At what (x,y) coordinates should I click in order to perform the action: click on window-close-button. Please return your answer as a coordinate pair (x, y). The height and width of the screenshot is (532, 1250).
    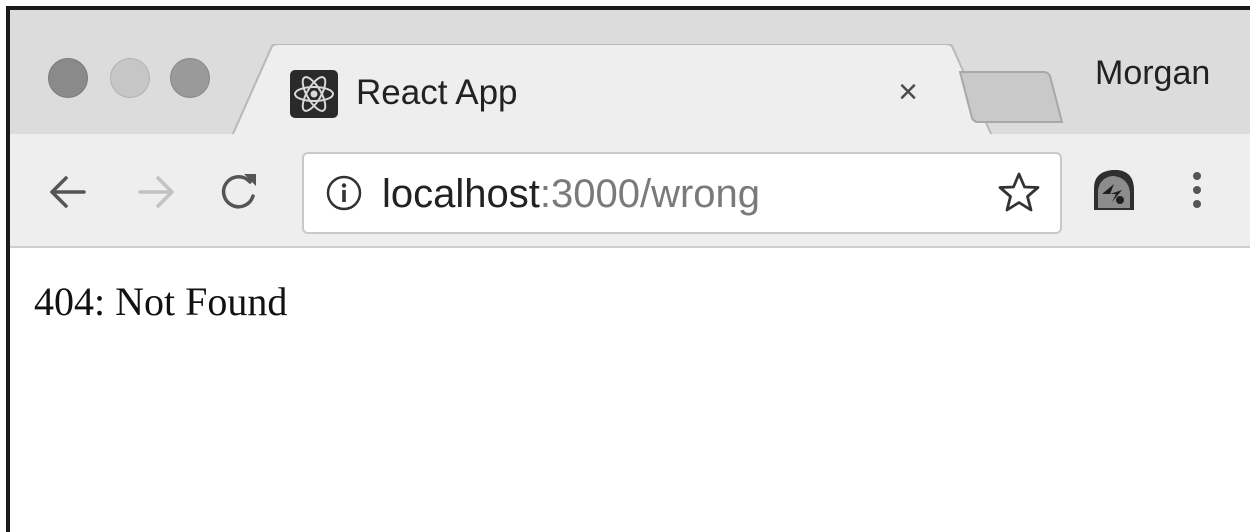
    Looking at the image, I should click on (68, 78).